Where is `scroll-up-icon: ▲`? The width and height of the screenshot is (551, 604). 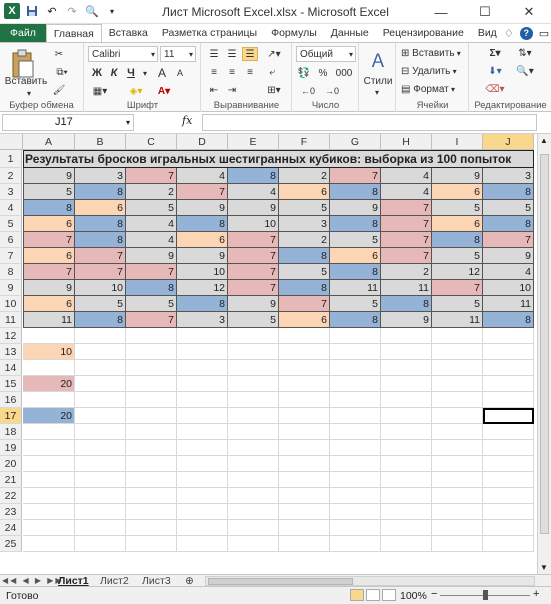
scroll-up-icon: ▲ is located at coordinates (544, 140).